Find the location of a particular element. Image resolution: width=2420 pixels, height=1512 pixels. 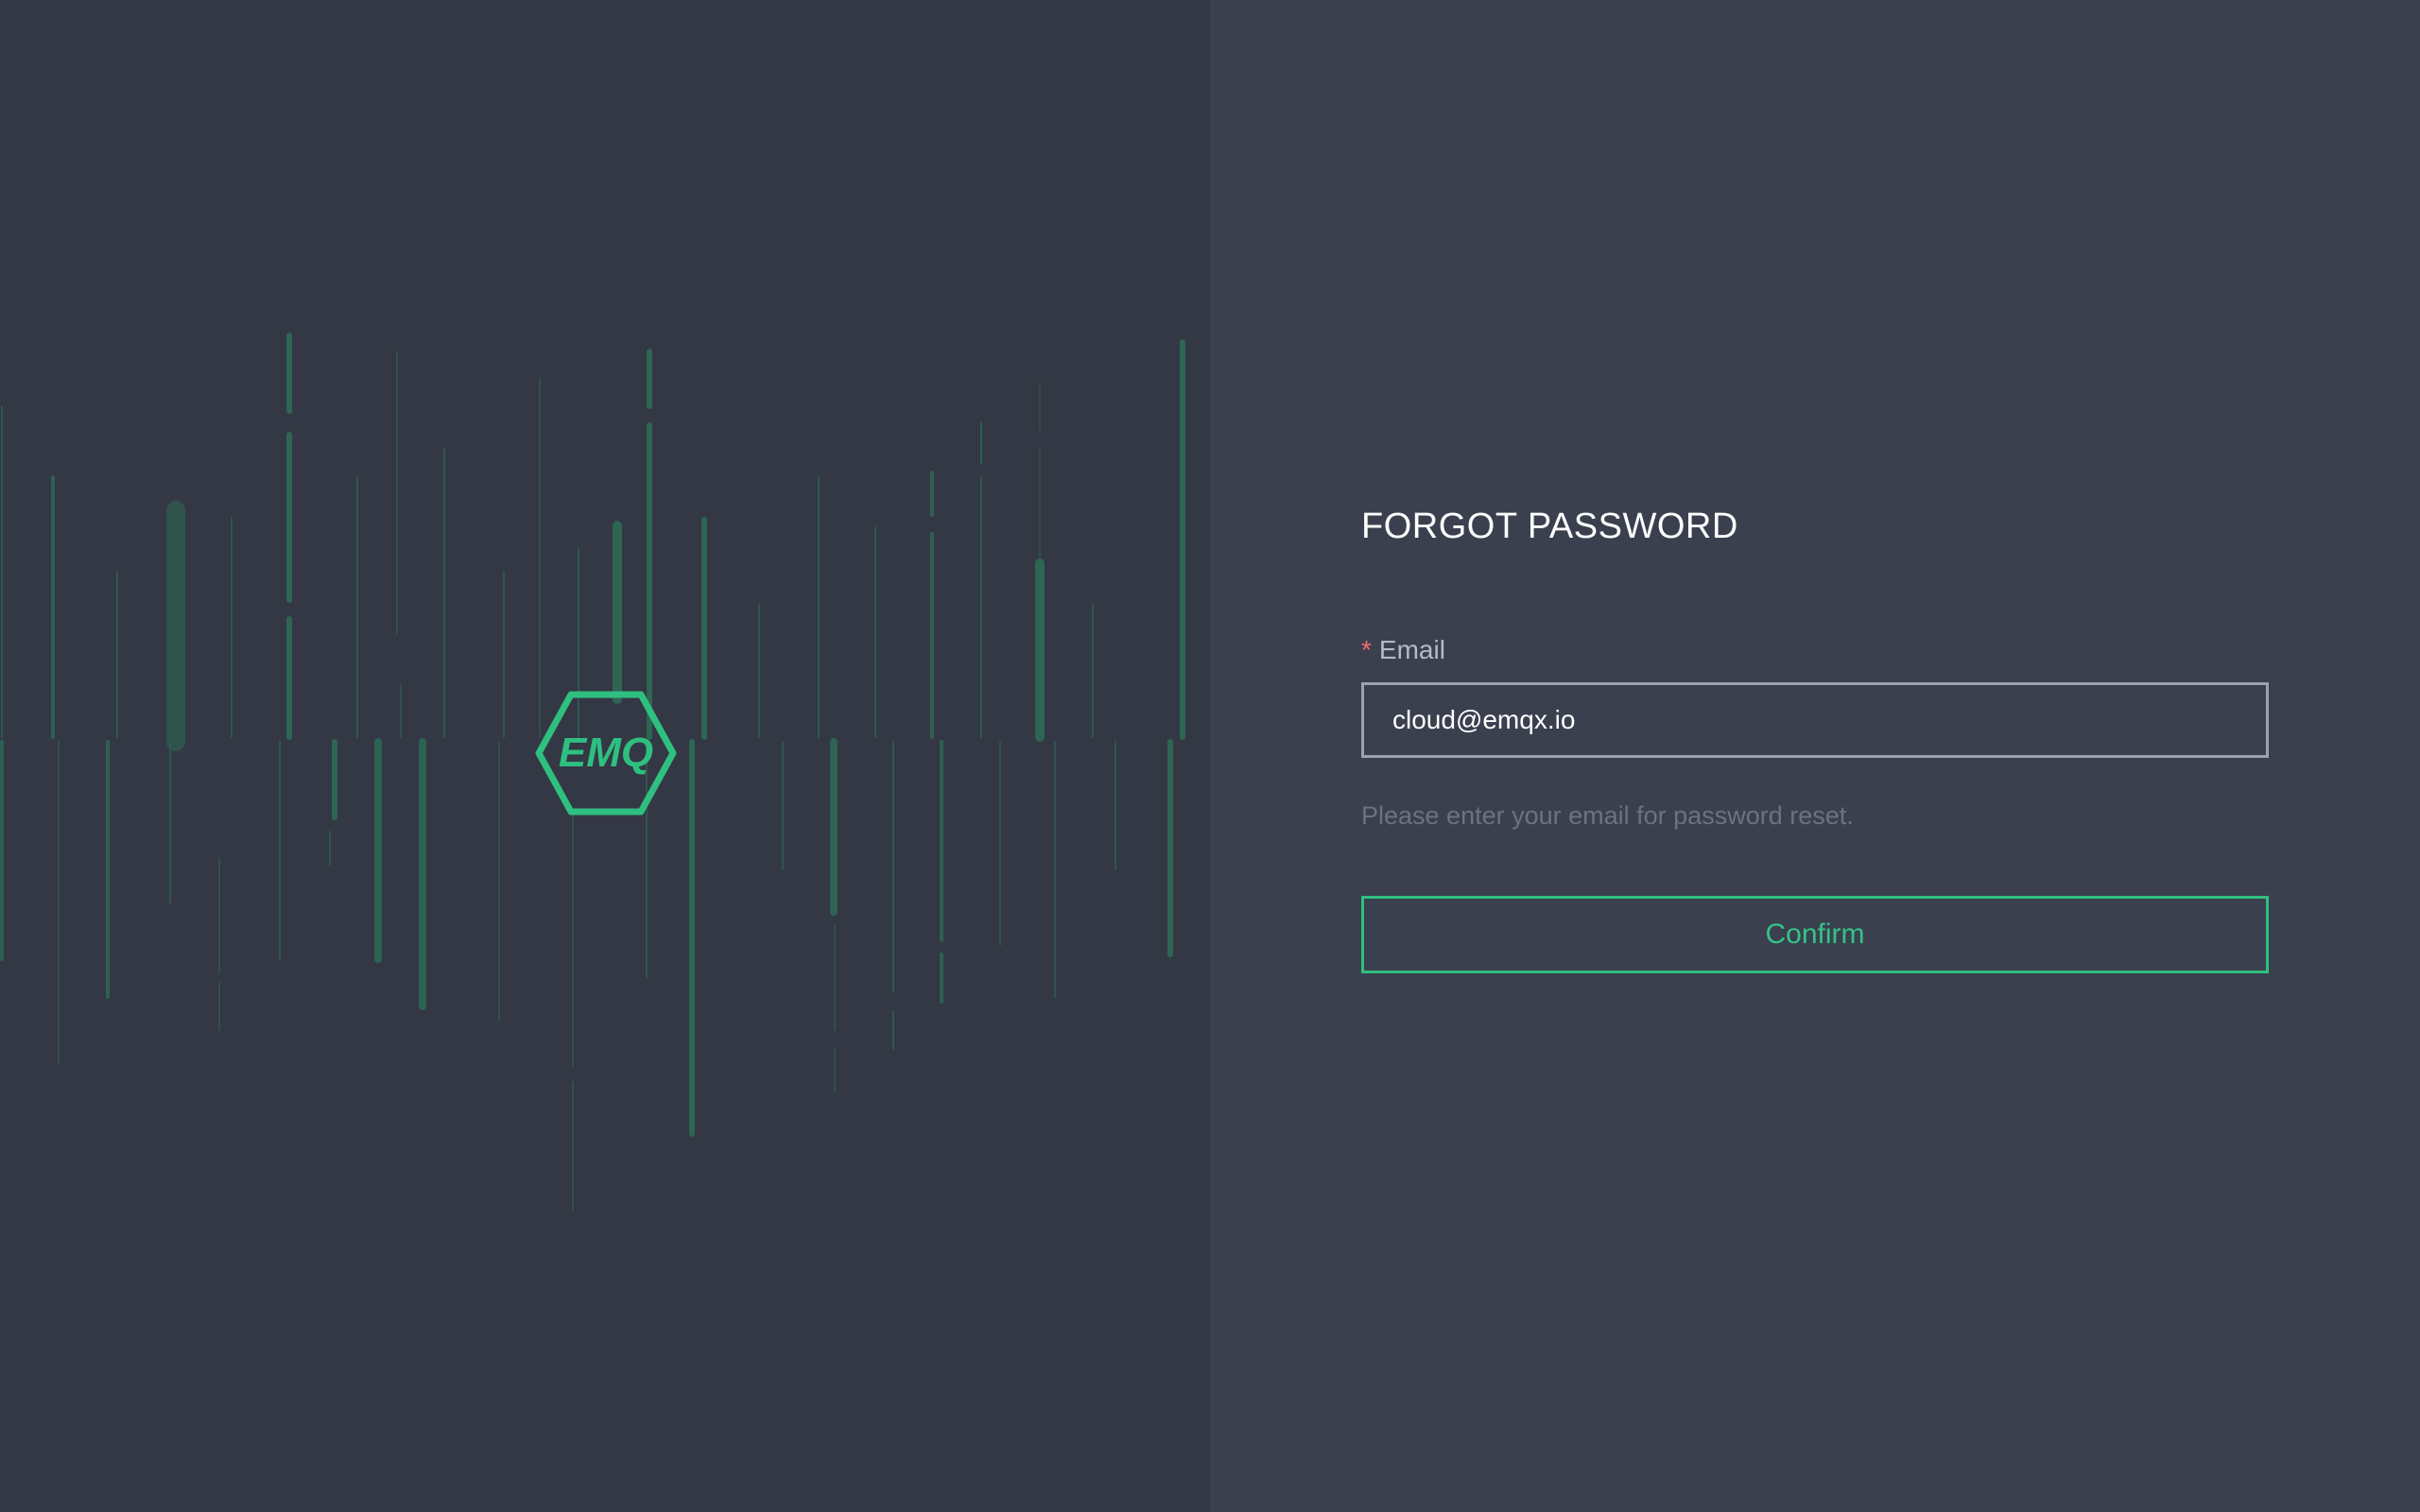

required-mark: * is located at coordinates (1366, 649).